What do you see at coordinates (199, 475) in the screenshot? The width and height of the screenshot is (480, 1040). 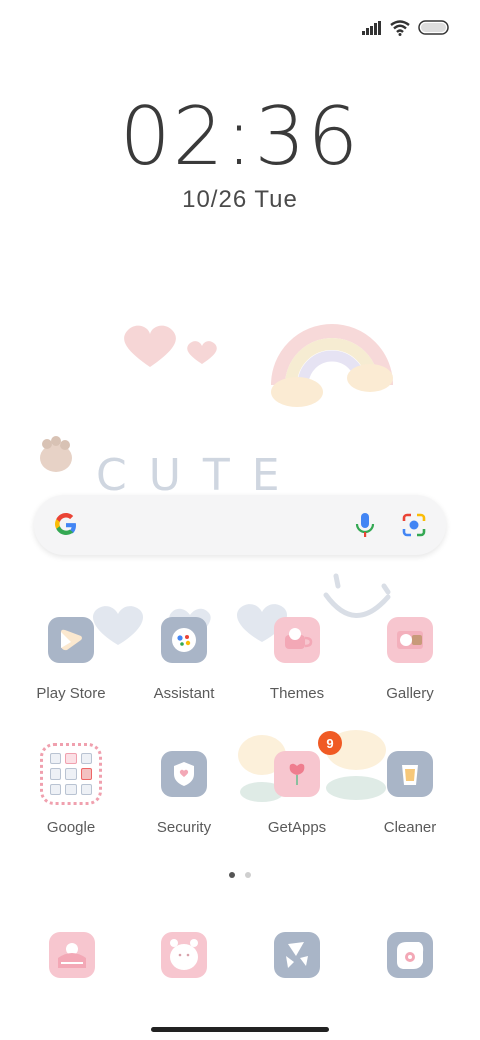 I see `cute-text: CUTE` at bounding box center [199, 475].